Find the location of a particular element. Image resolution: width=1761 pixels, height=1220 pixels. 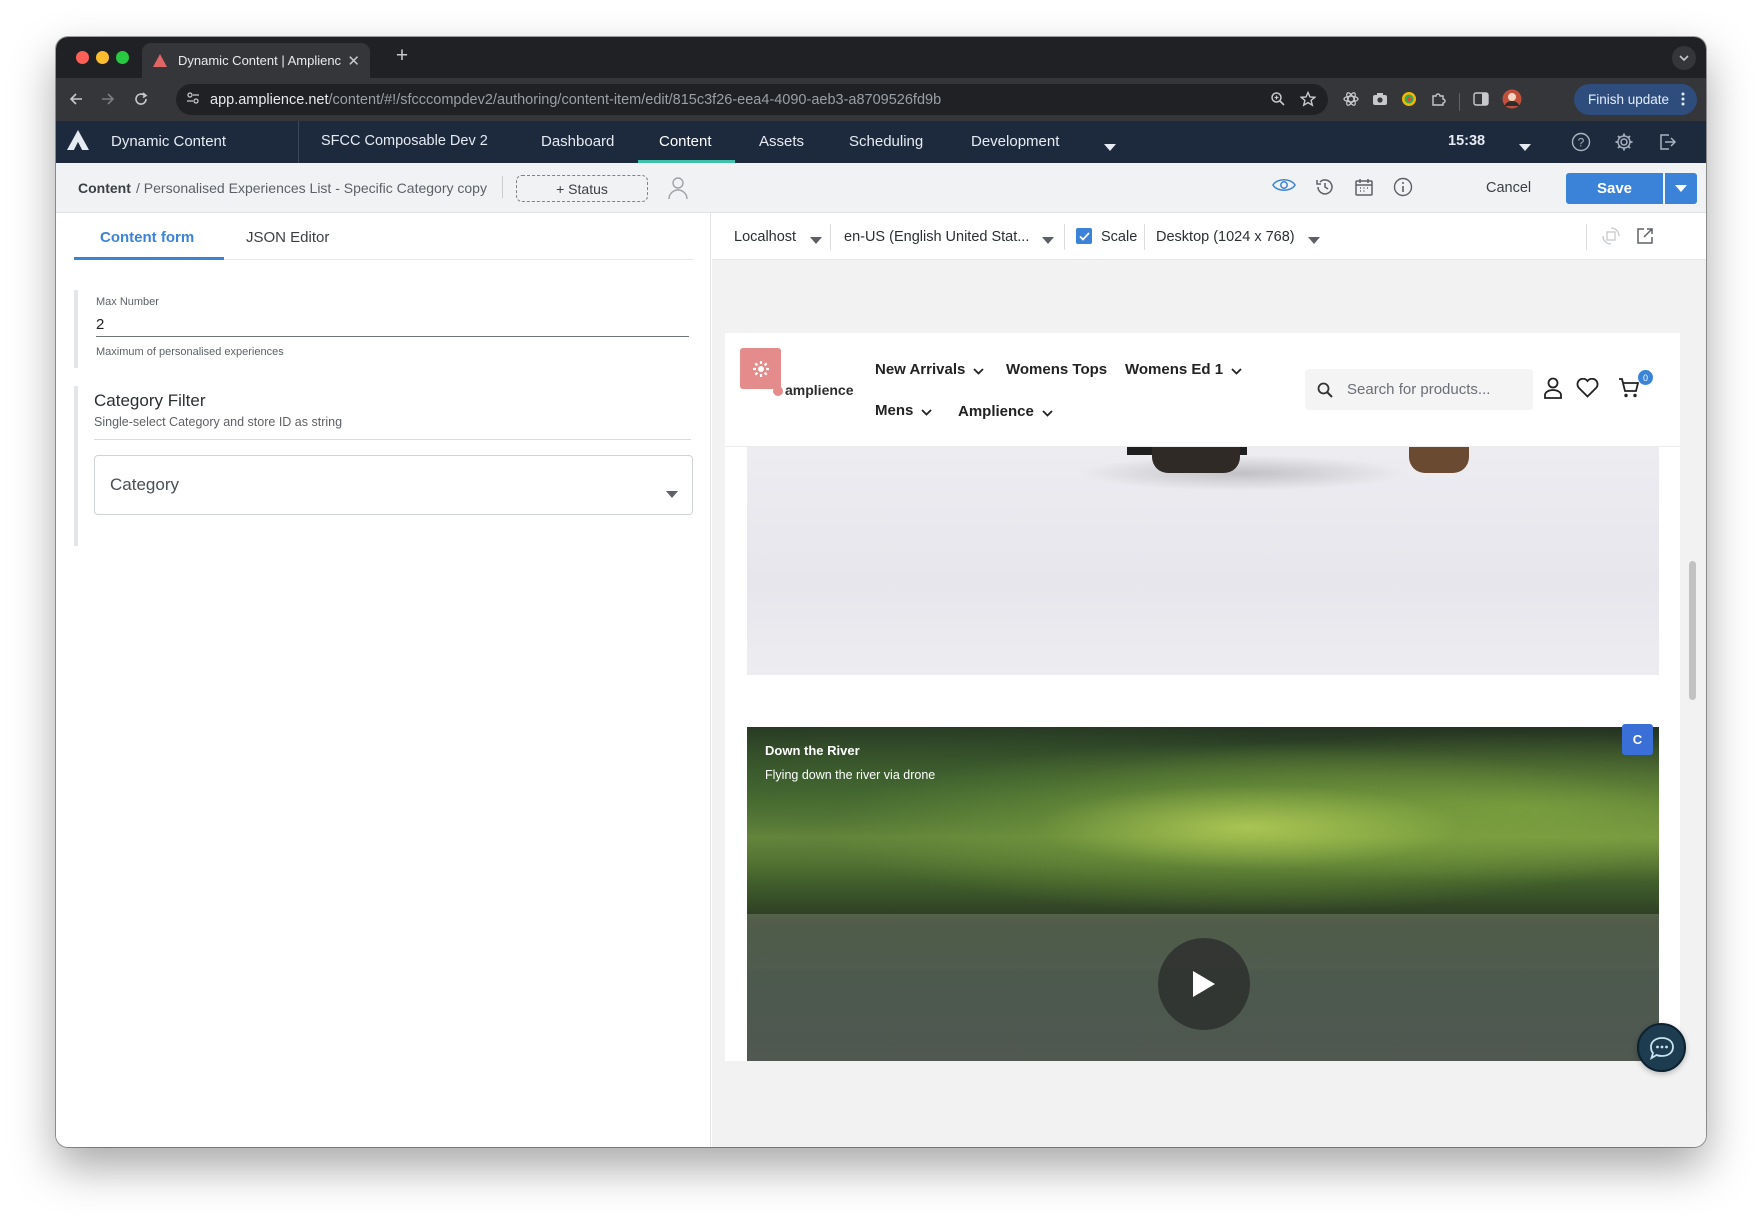

settings-gear-icon is located at coordinates (1624, 144).